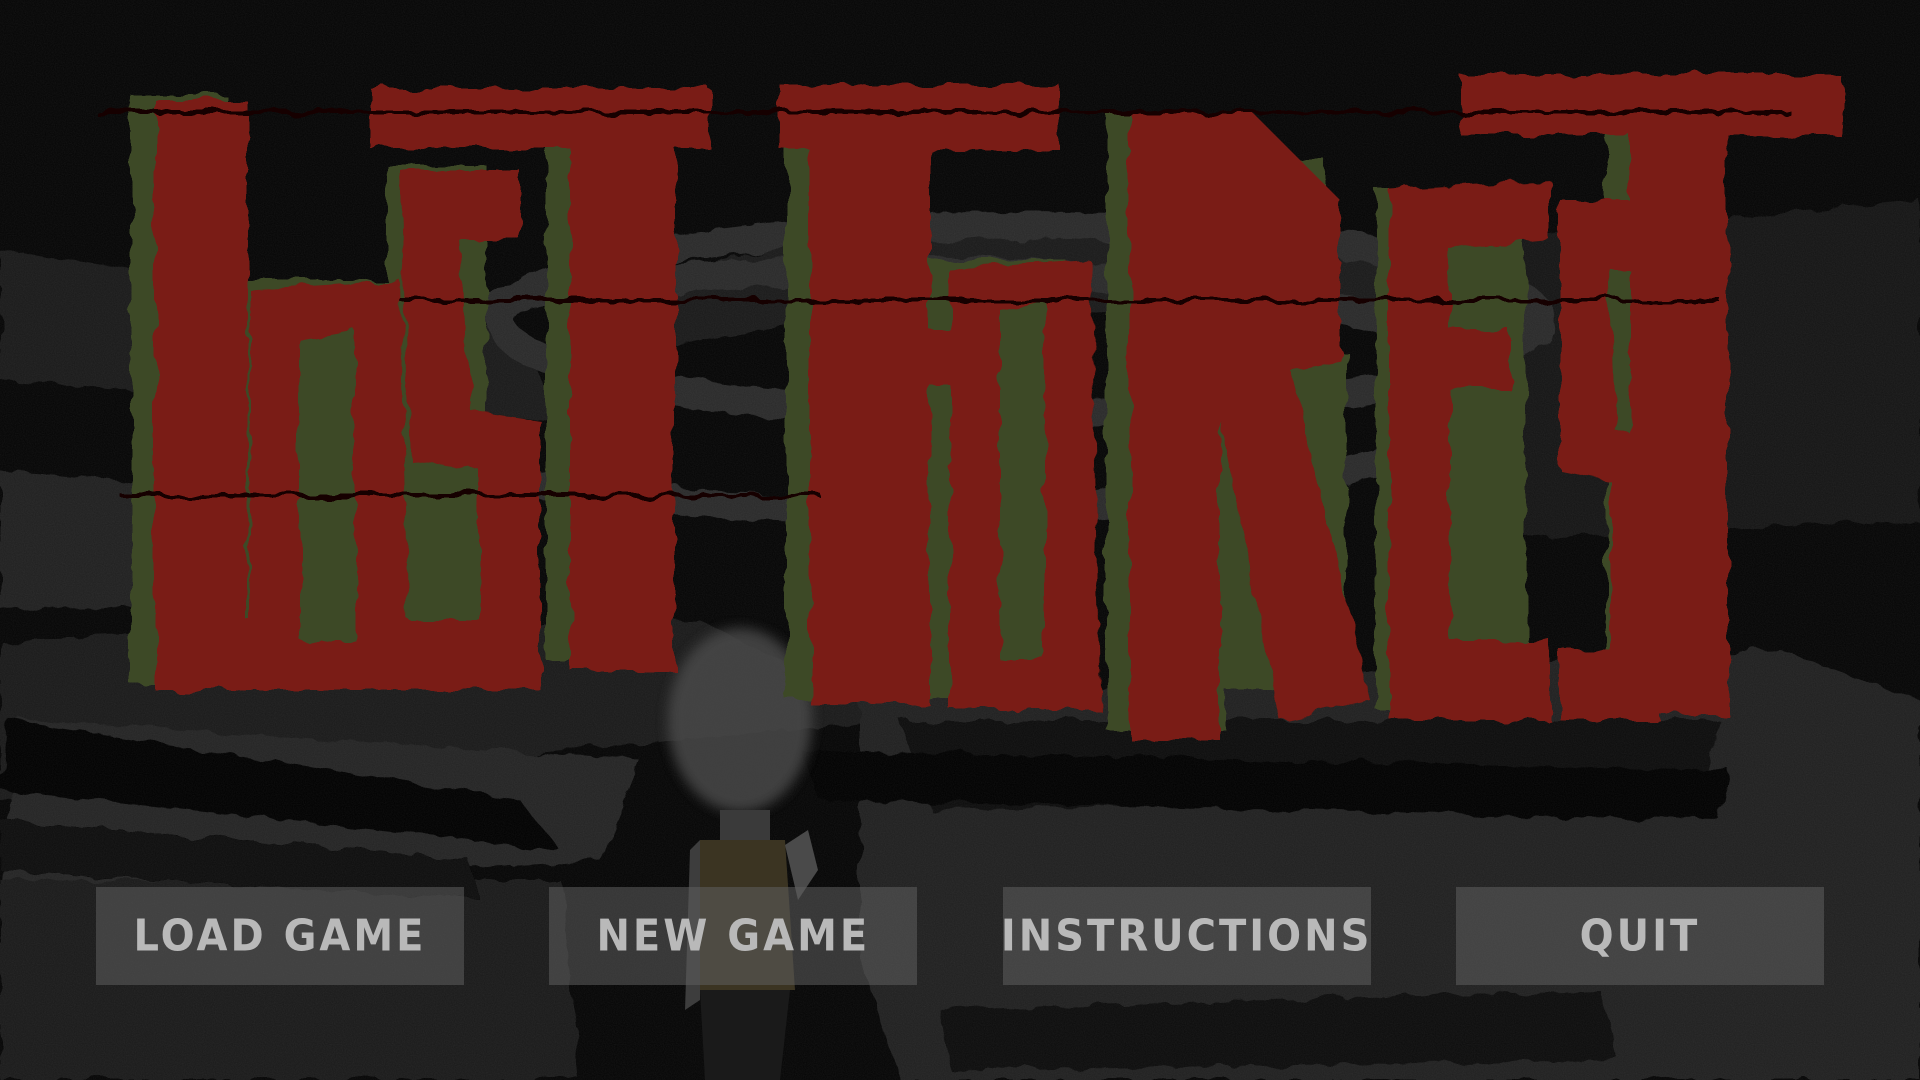 The height and width of the screenshot is (1080, 1920). I want to click on quit-label: QUIT, so click(1640, 936).